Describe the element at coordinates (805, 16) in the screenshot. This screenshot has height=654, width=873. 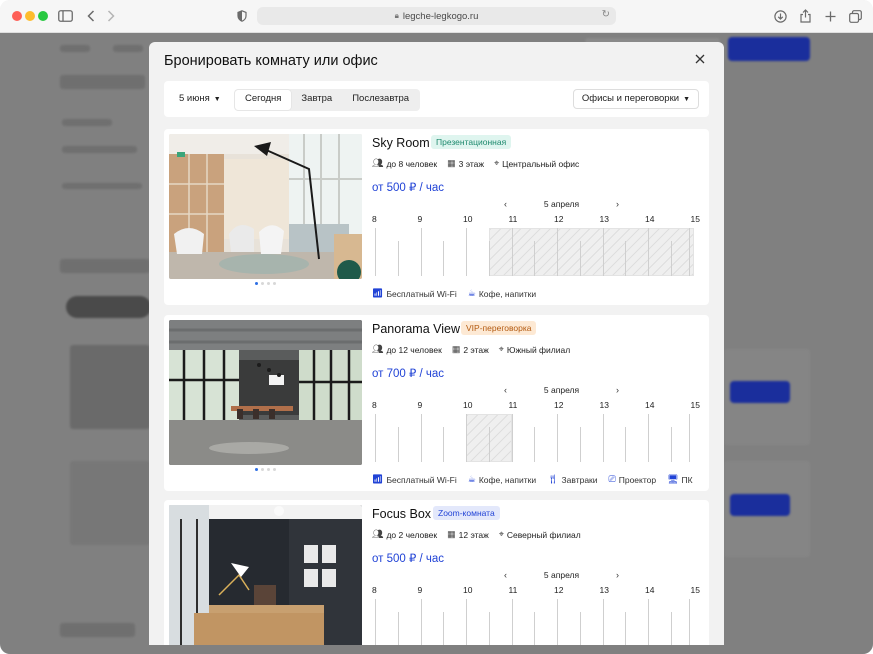
I see `share-icon` at that location.